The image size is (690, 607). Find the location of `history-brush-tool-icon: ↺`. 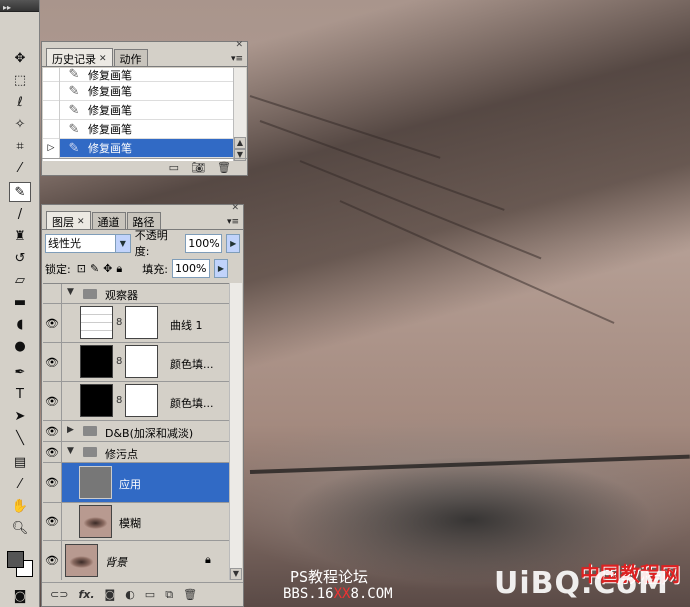

history-brush-tool-icon: ↺ is located at coordinates (20, 258).